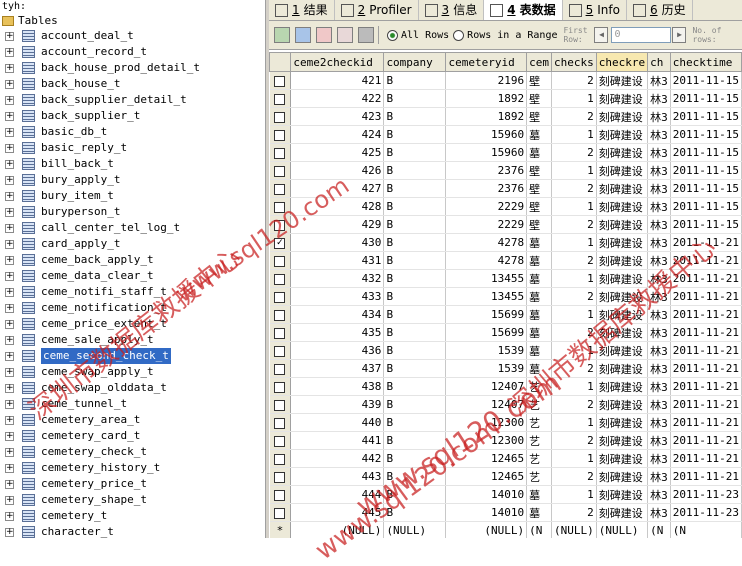  What do you see at coordinates (132, 180) in the screenshot?
I see `tree-item-table: + bury_apply_t` at bounding box center [132, 180].